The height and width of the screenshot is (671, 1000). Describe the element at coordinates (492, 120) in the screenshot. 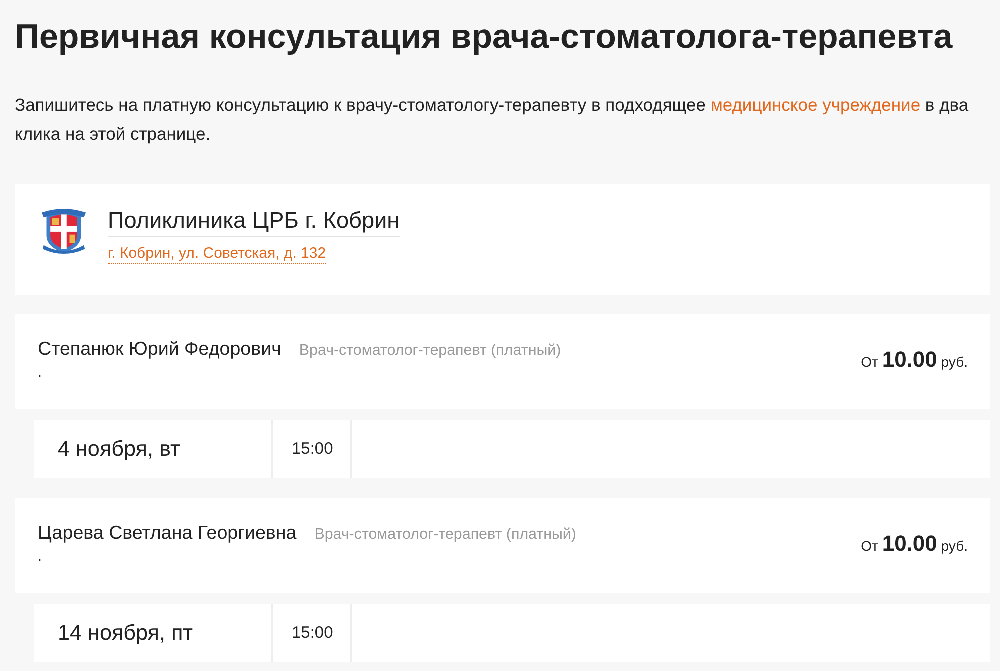

I see `intro-text: Запишитесь на платную консультацию к врачу-стоматологу-терапевту в подходящее медицинское учреждение в два клика на этой странице.` at that location.